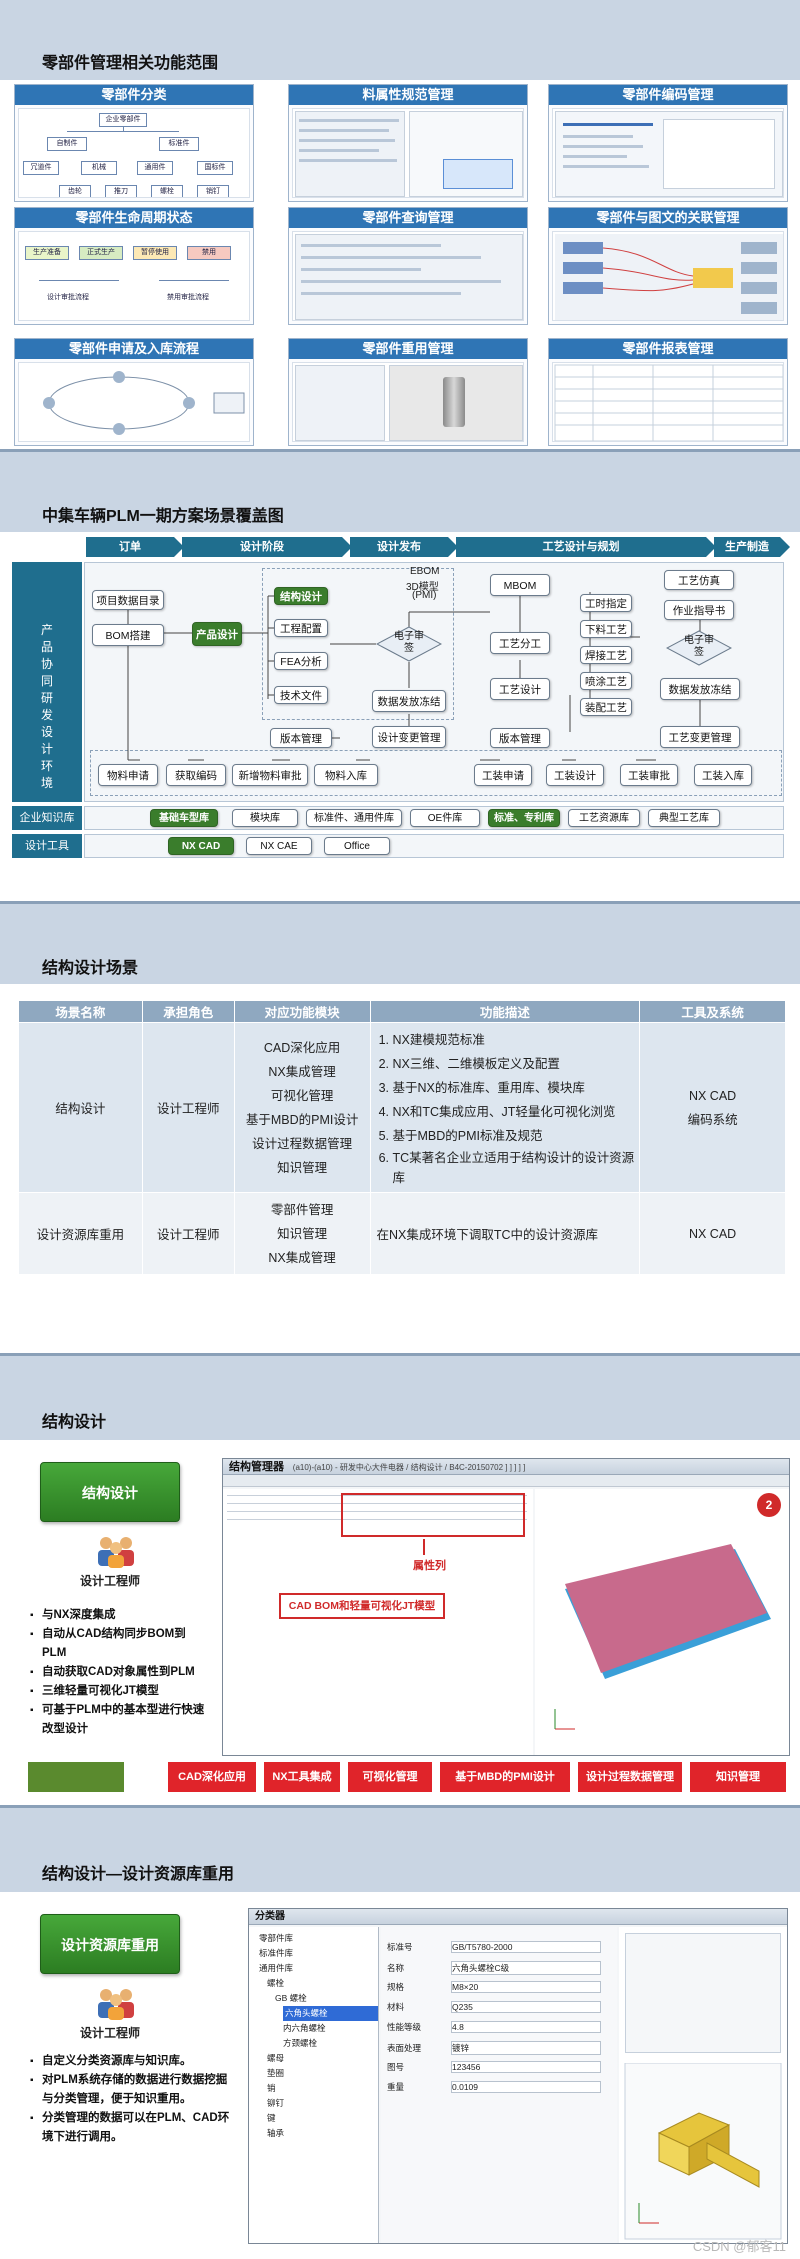  I want to click on cell-tools: NX CAD, so click(712, 1233).